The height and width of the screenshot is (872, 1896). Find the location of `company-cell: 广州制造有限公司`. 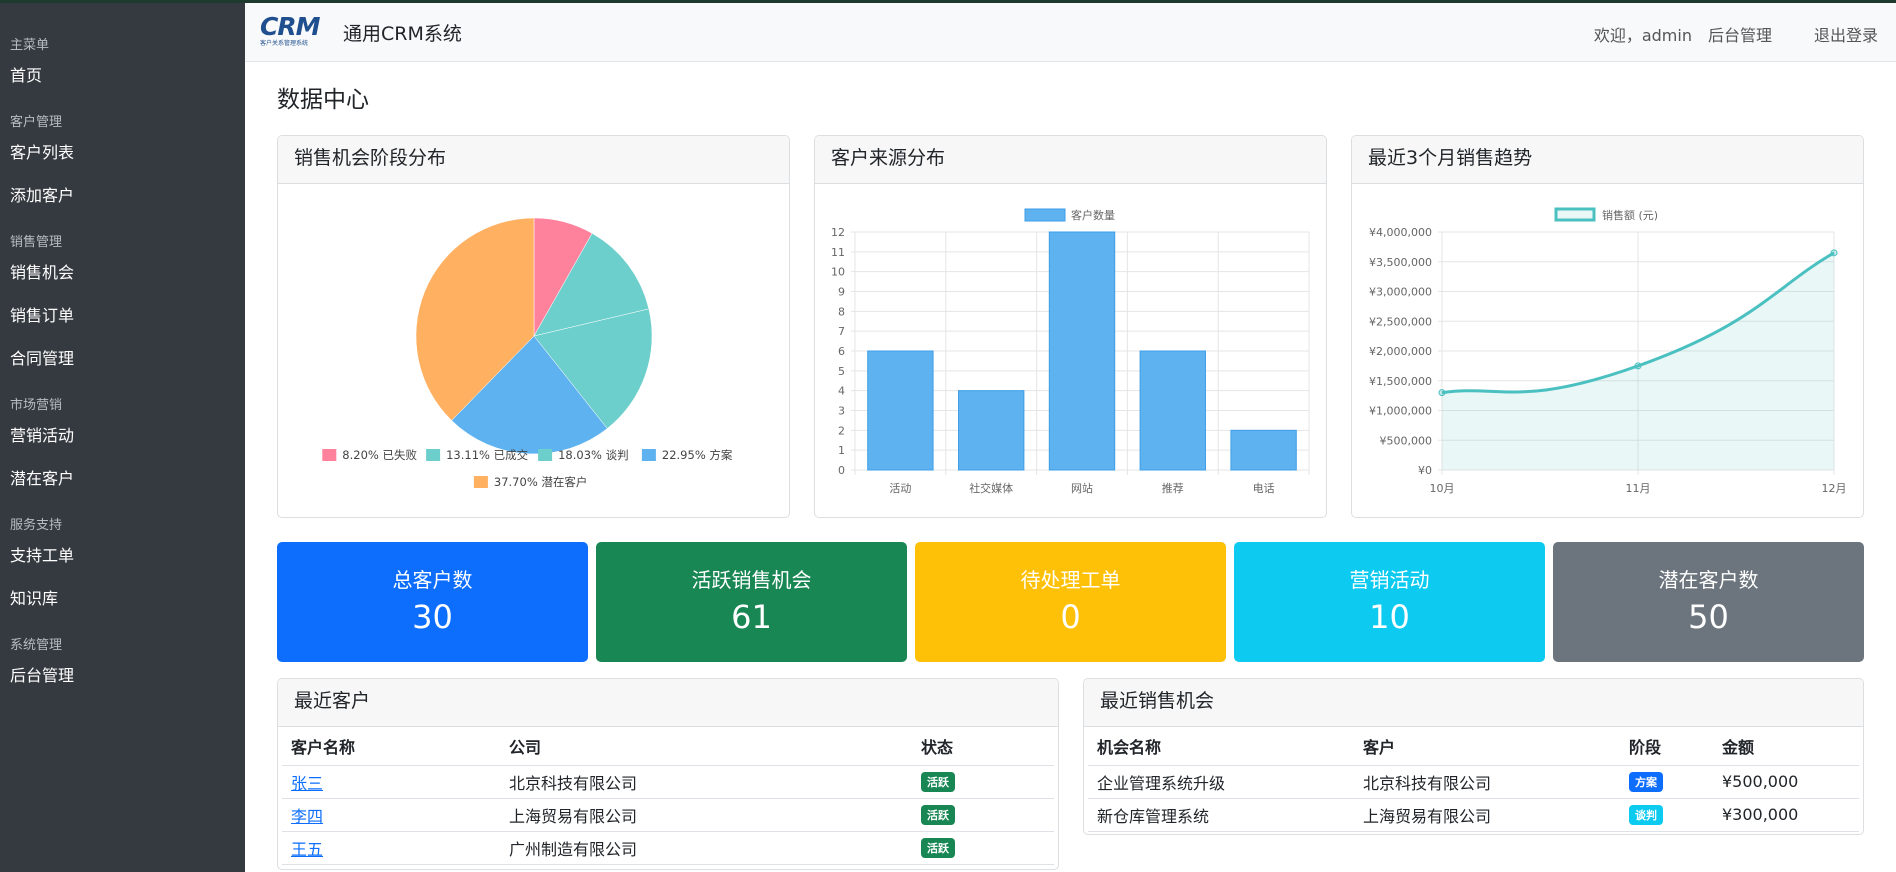

company-cell: 广州制造有限公司 is located at coordinates (706, 848).